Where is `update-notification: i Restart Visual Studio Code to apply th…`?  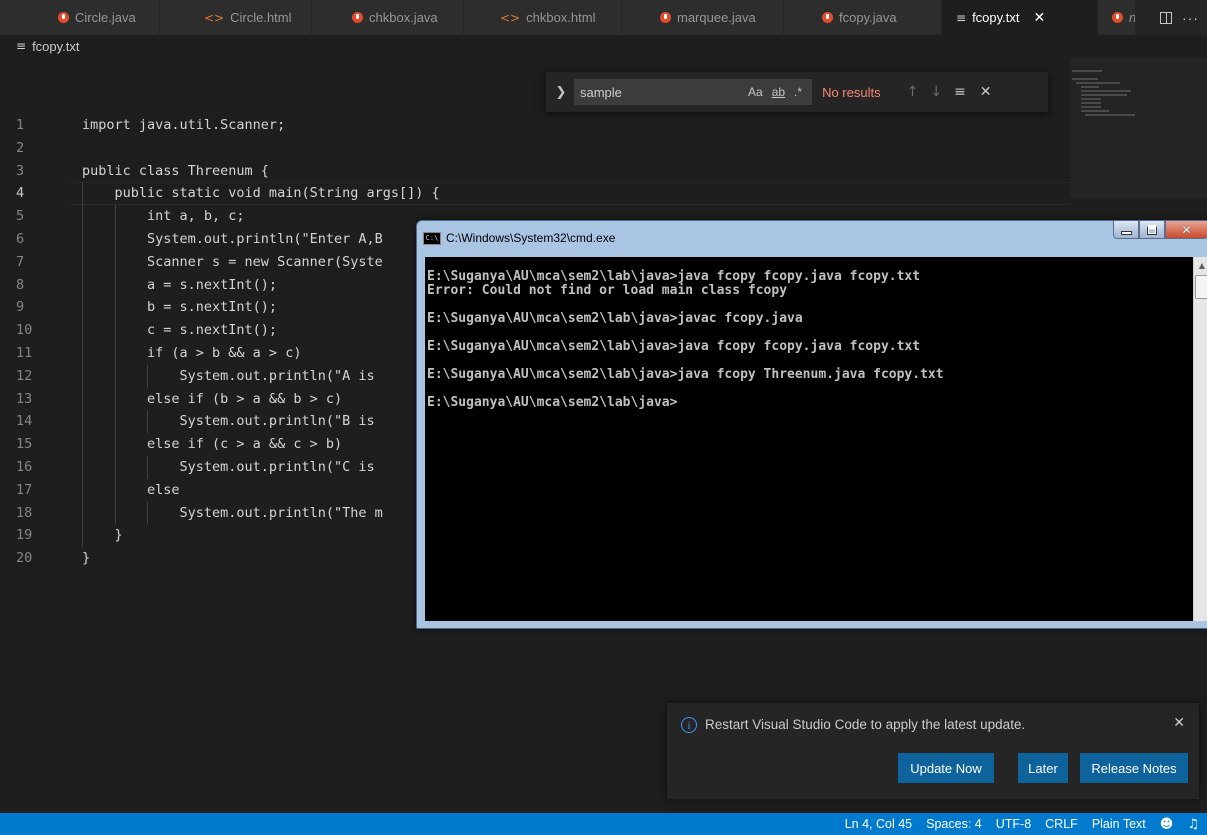 update-notification: i Restart Visual Studio Code to apply th… is located at coordinates (933, 751).